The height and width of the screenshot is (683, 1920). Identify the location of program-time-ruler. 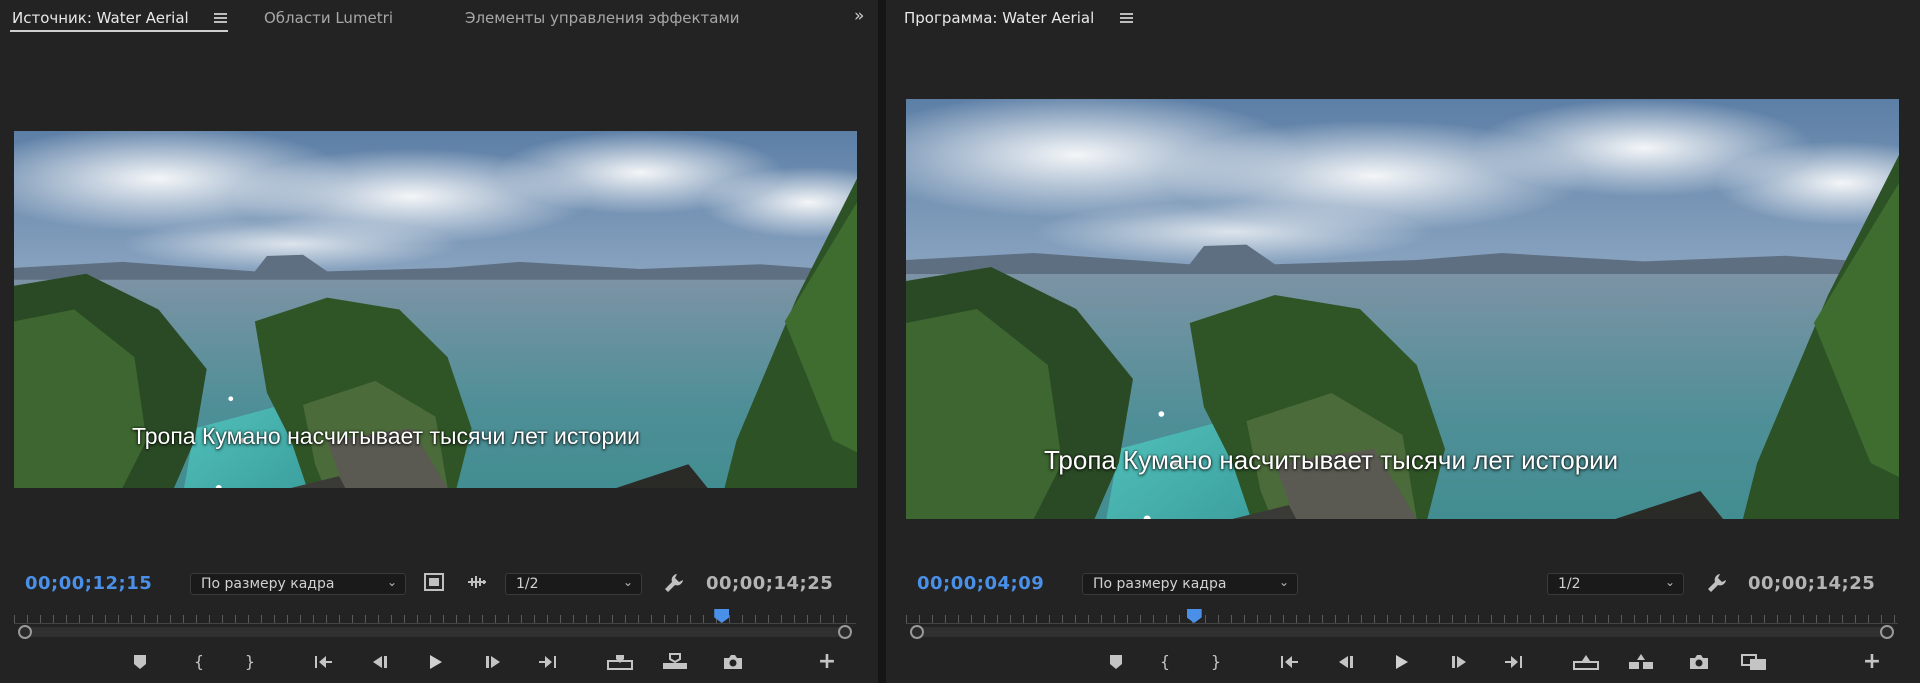
(1402, 618).